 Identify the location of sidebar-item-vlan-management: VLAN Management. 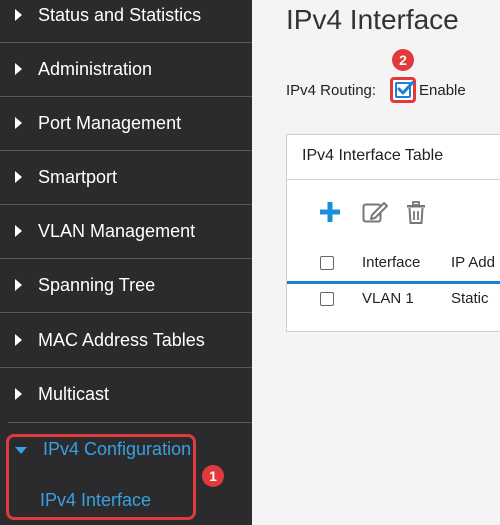
(126, 231).